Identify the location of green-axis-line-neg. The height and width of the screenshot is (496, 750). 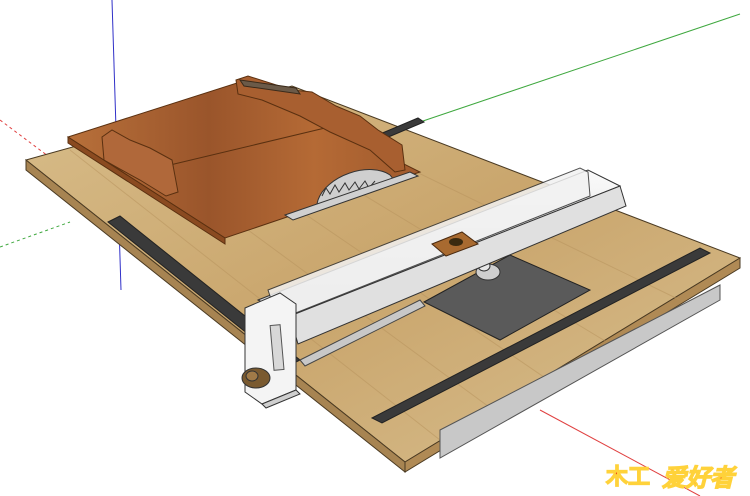
(35, 234).